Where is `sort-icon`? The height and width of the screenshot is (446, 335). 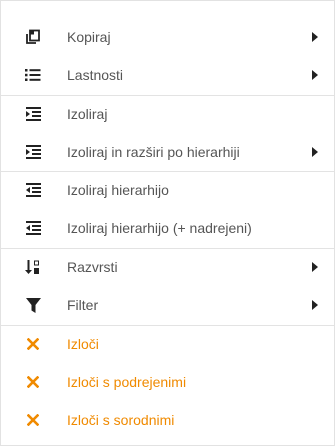 sort-icon is located at coordinates (33, 267).